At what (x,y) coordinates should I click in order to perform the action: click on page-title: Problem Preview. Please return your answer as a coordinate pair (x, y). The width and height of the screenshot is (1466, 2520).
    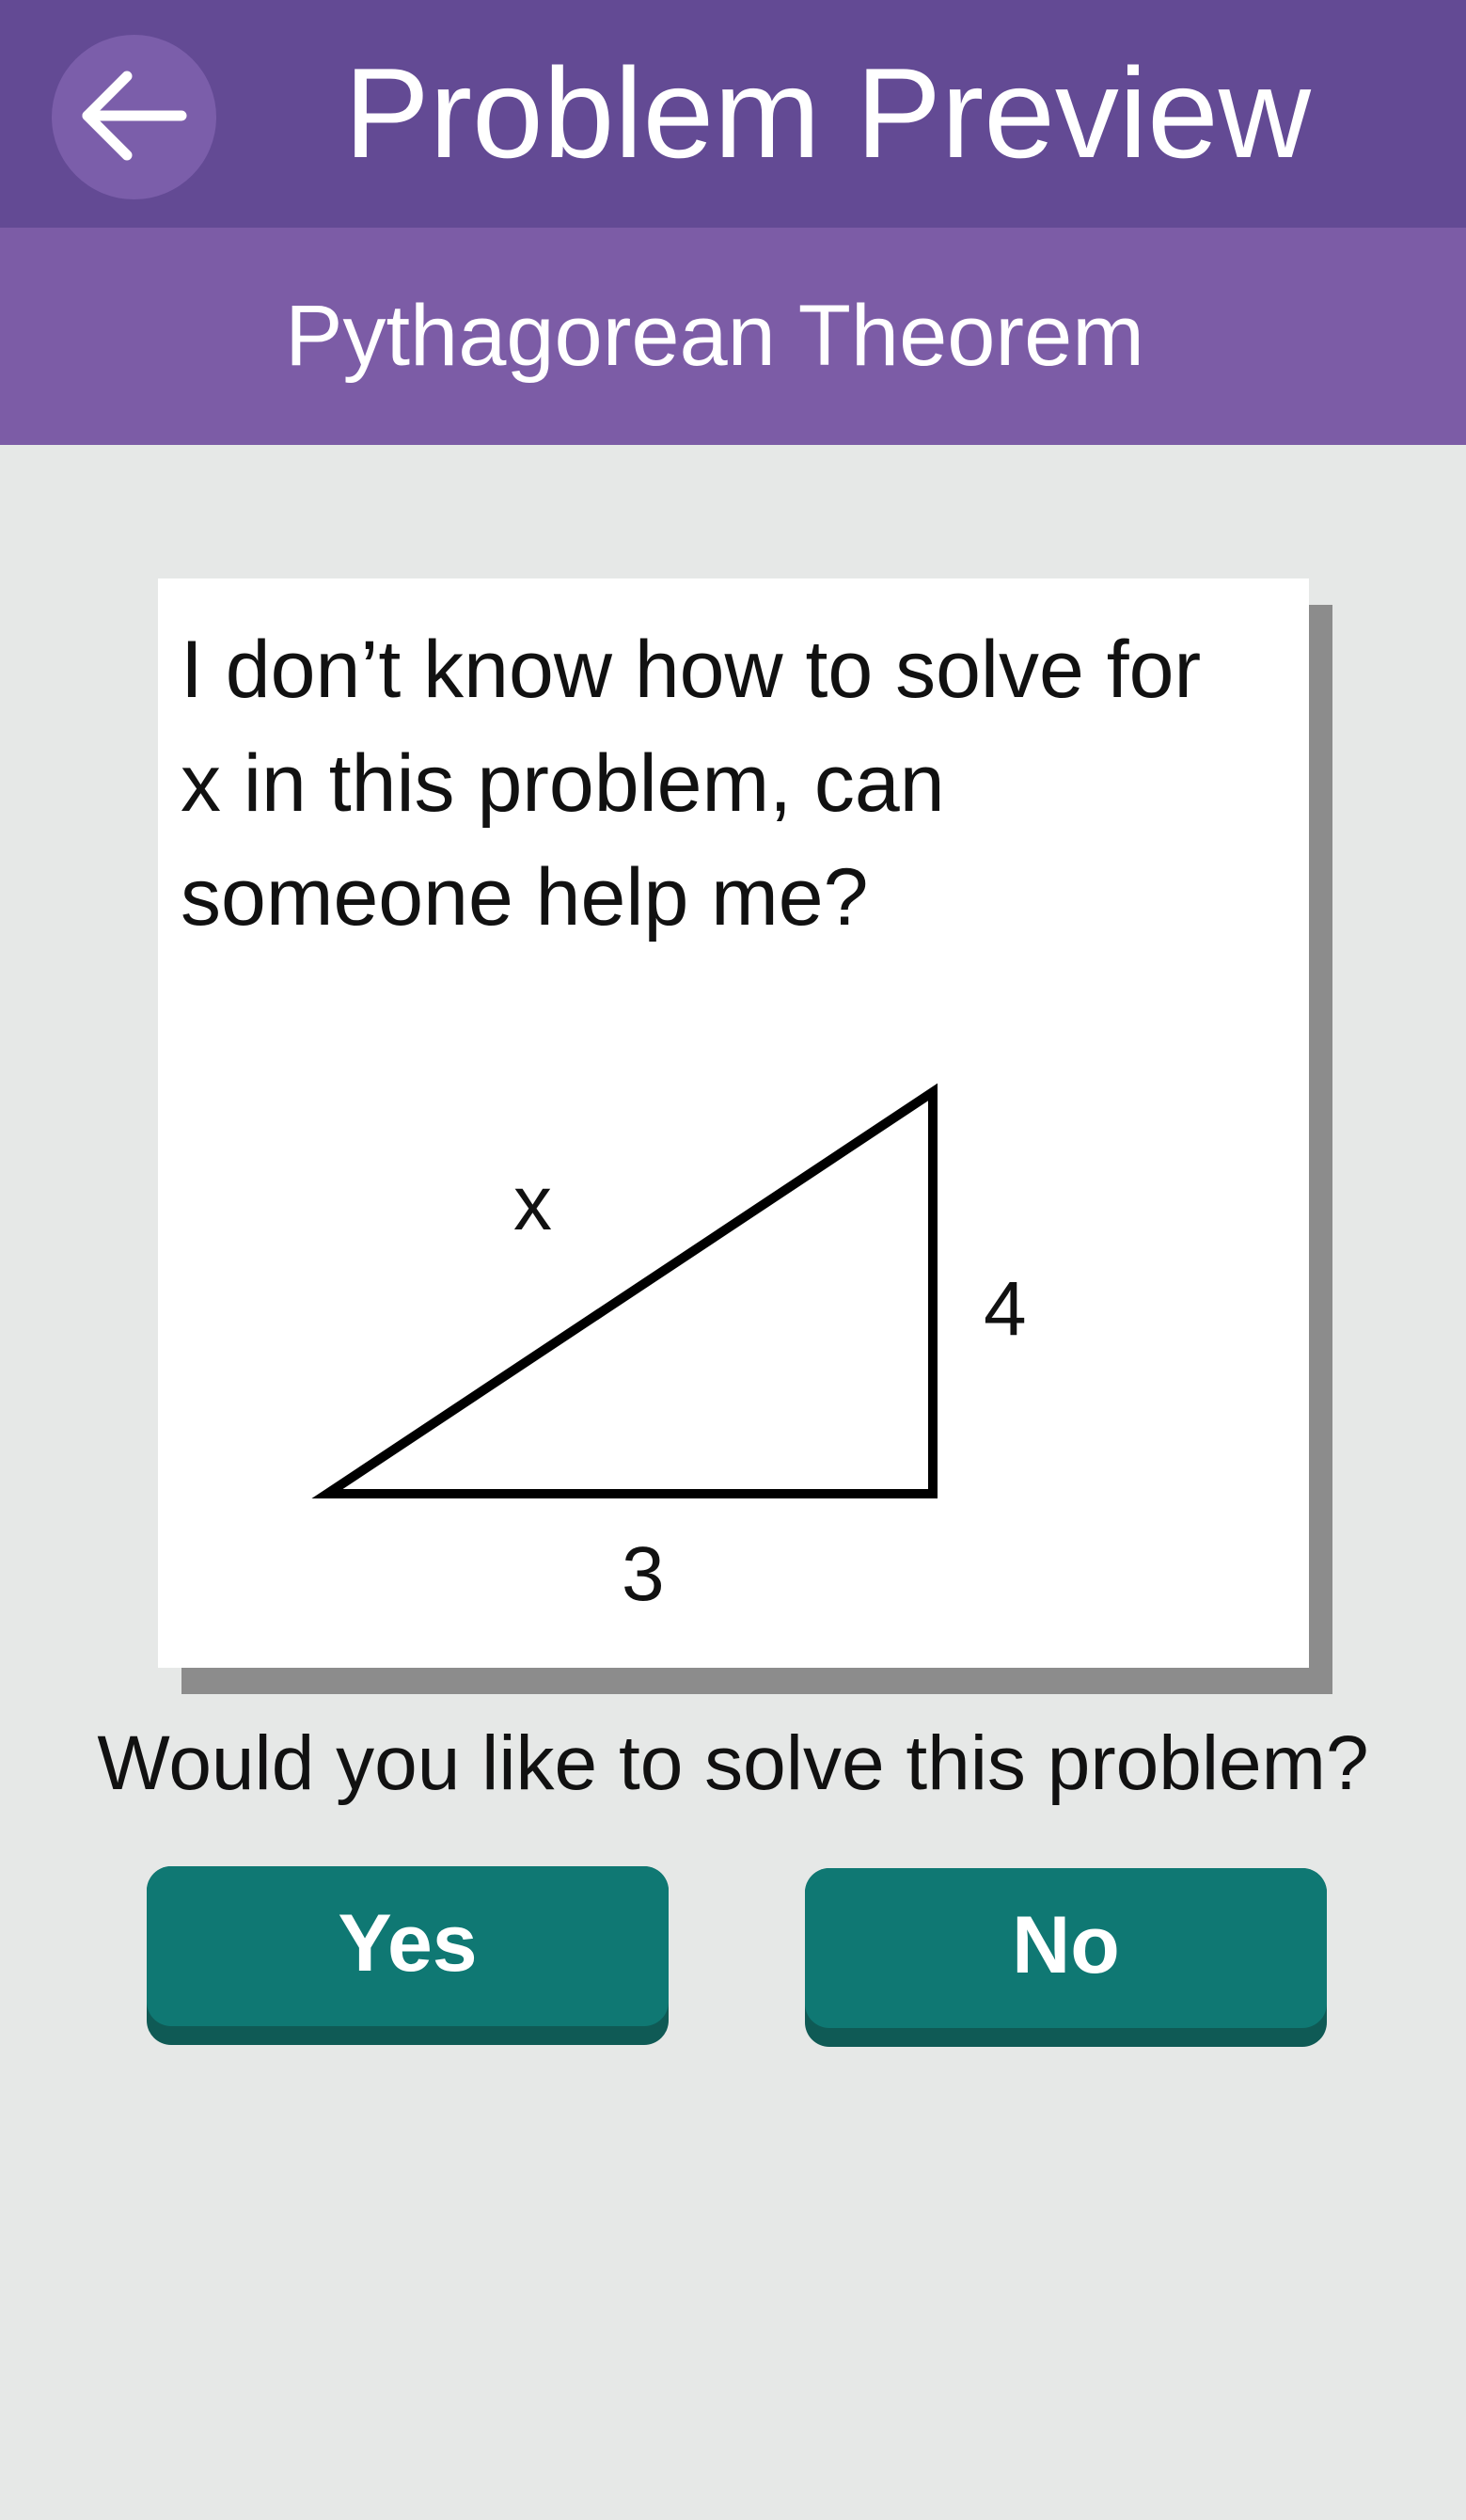
    Looking at the image, I should click on (827, 112).